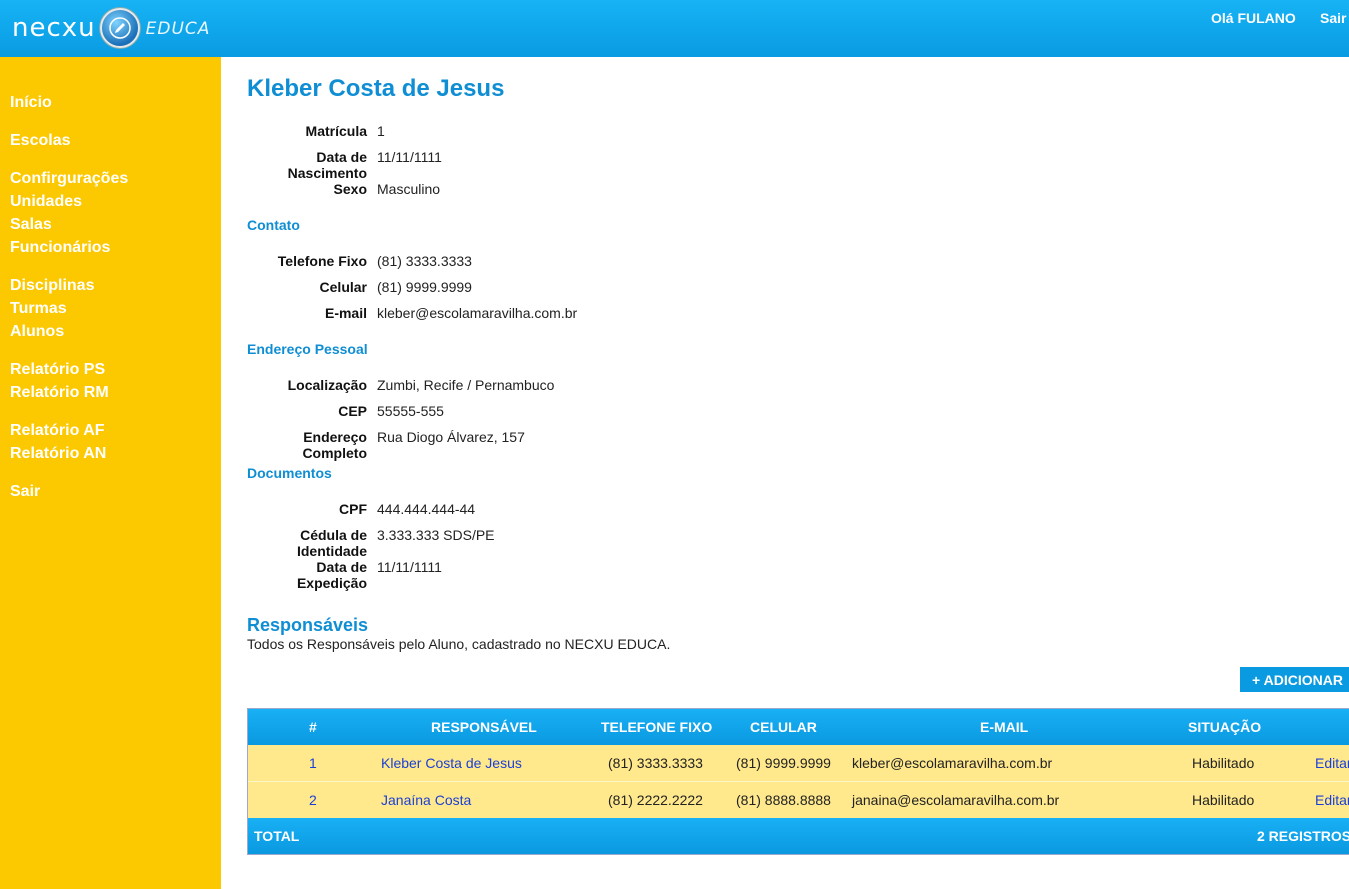 The width and height of the screenshot is (1349, 889). Describe the element at coordinates (40, 141) in the screenshot. I see `sidebar-item-escolas: Escolas` at that location.